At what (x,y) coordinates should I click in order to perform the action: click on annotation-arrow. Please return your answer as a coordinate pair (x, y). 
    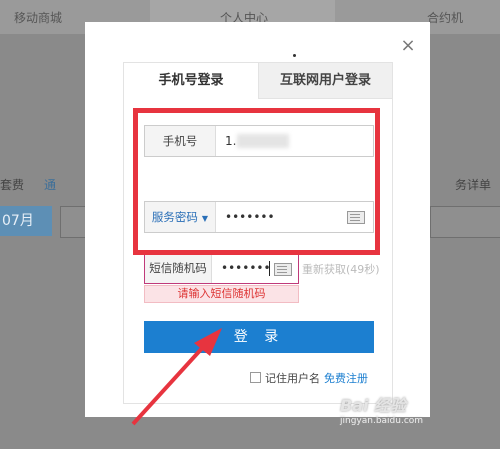
    Looking at the image, I should click on (176, 377).